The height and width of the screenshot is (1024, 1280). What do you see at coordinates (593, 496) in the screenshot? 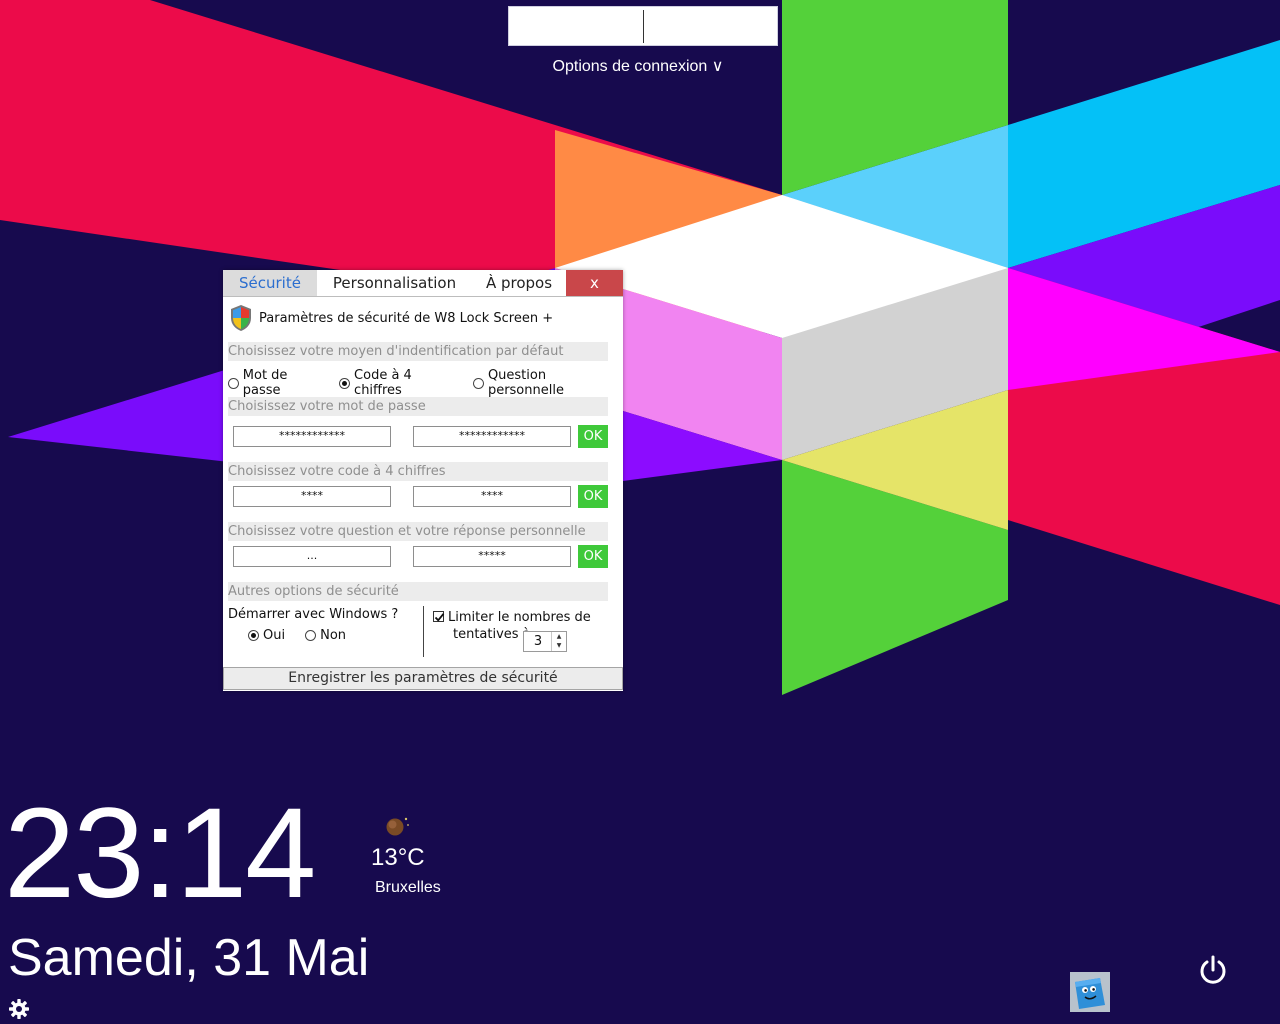
I see `code-ok-button: OK` at bounding box center [593, 496].